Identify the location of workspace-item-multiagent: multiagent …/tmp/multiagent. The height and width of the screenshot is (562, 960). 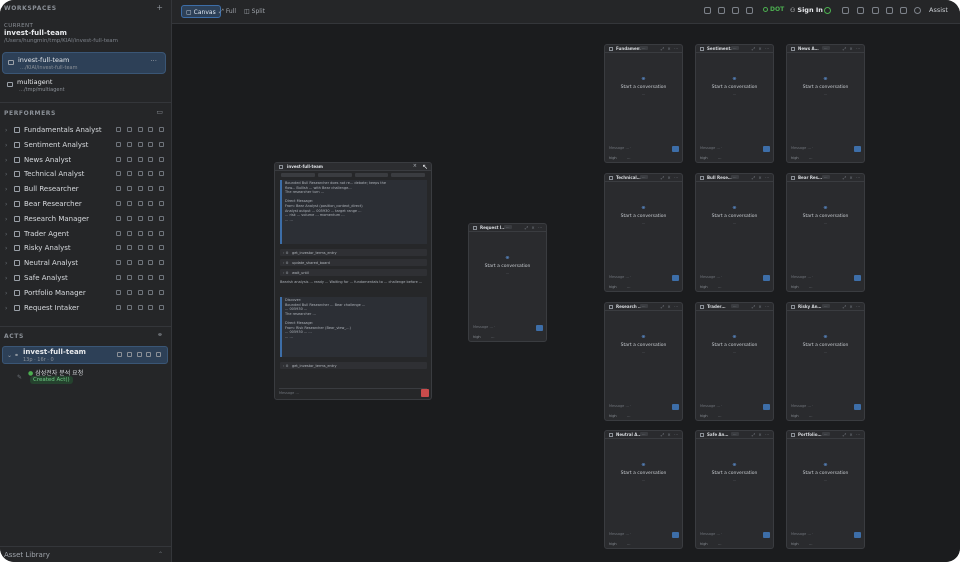
(84, 86).